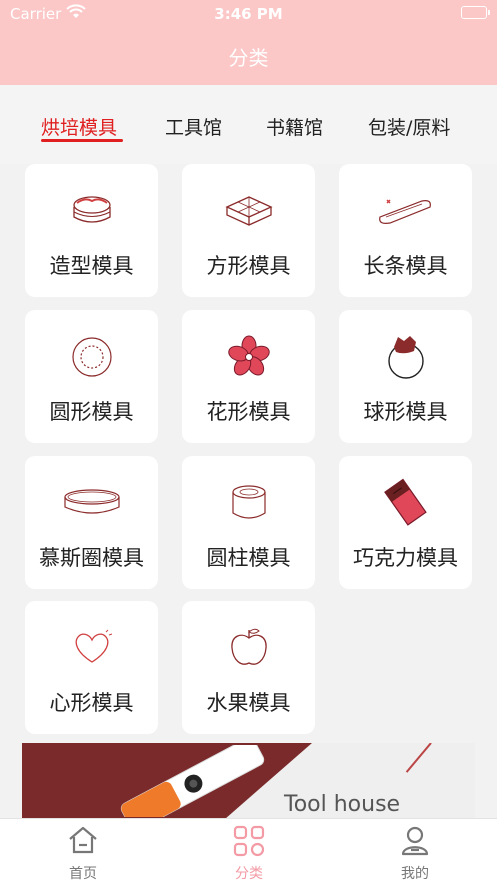  I want to click on clock: 3:46 PM, so click(248, 14).